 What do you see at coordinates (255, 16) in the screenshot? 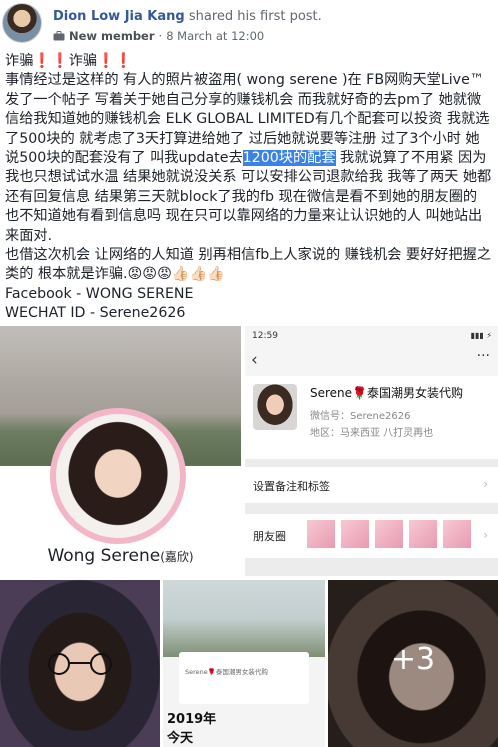
I see `shared-text: shared his first post.` at bounding box center [255, 16].